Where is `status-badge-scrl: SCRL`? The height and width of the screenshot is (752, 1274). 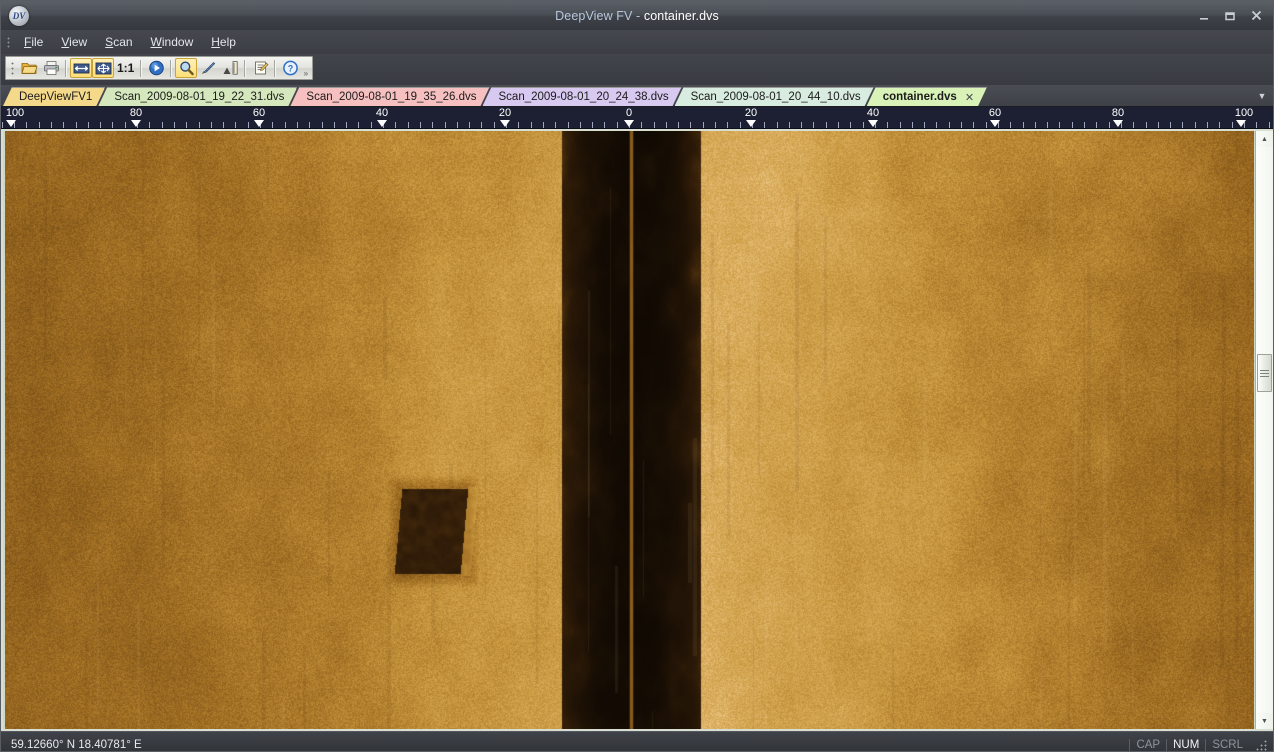
status-badge-scrl: SCRL is located at coordinates (1227, 745).